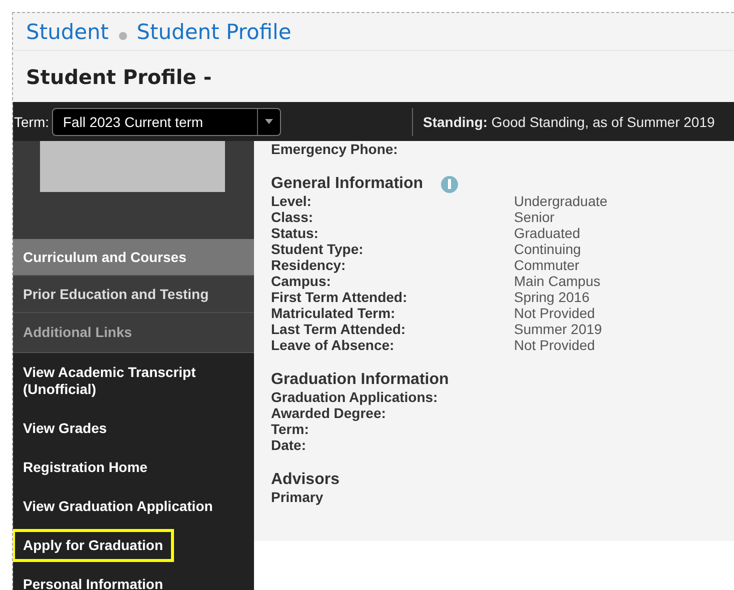 Image resolution: width=734 pixels, height=590 pixels. What do you see at coordinates (292, 217) in the screenshot?
I see `field-label: Class:` at bounding box center [292, 217].